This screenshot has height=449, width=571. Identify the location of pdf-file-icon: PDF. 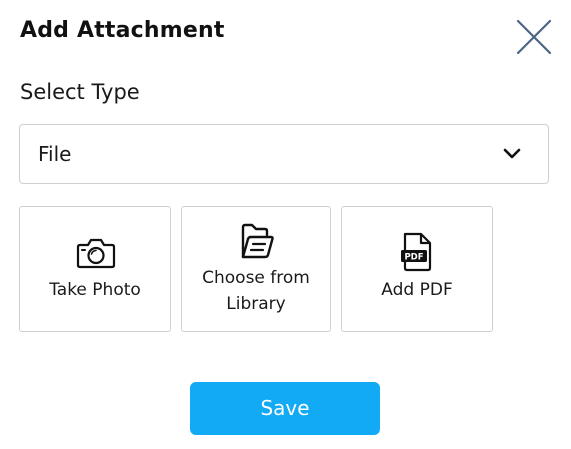
(416, 252).